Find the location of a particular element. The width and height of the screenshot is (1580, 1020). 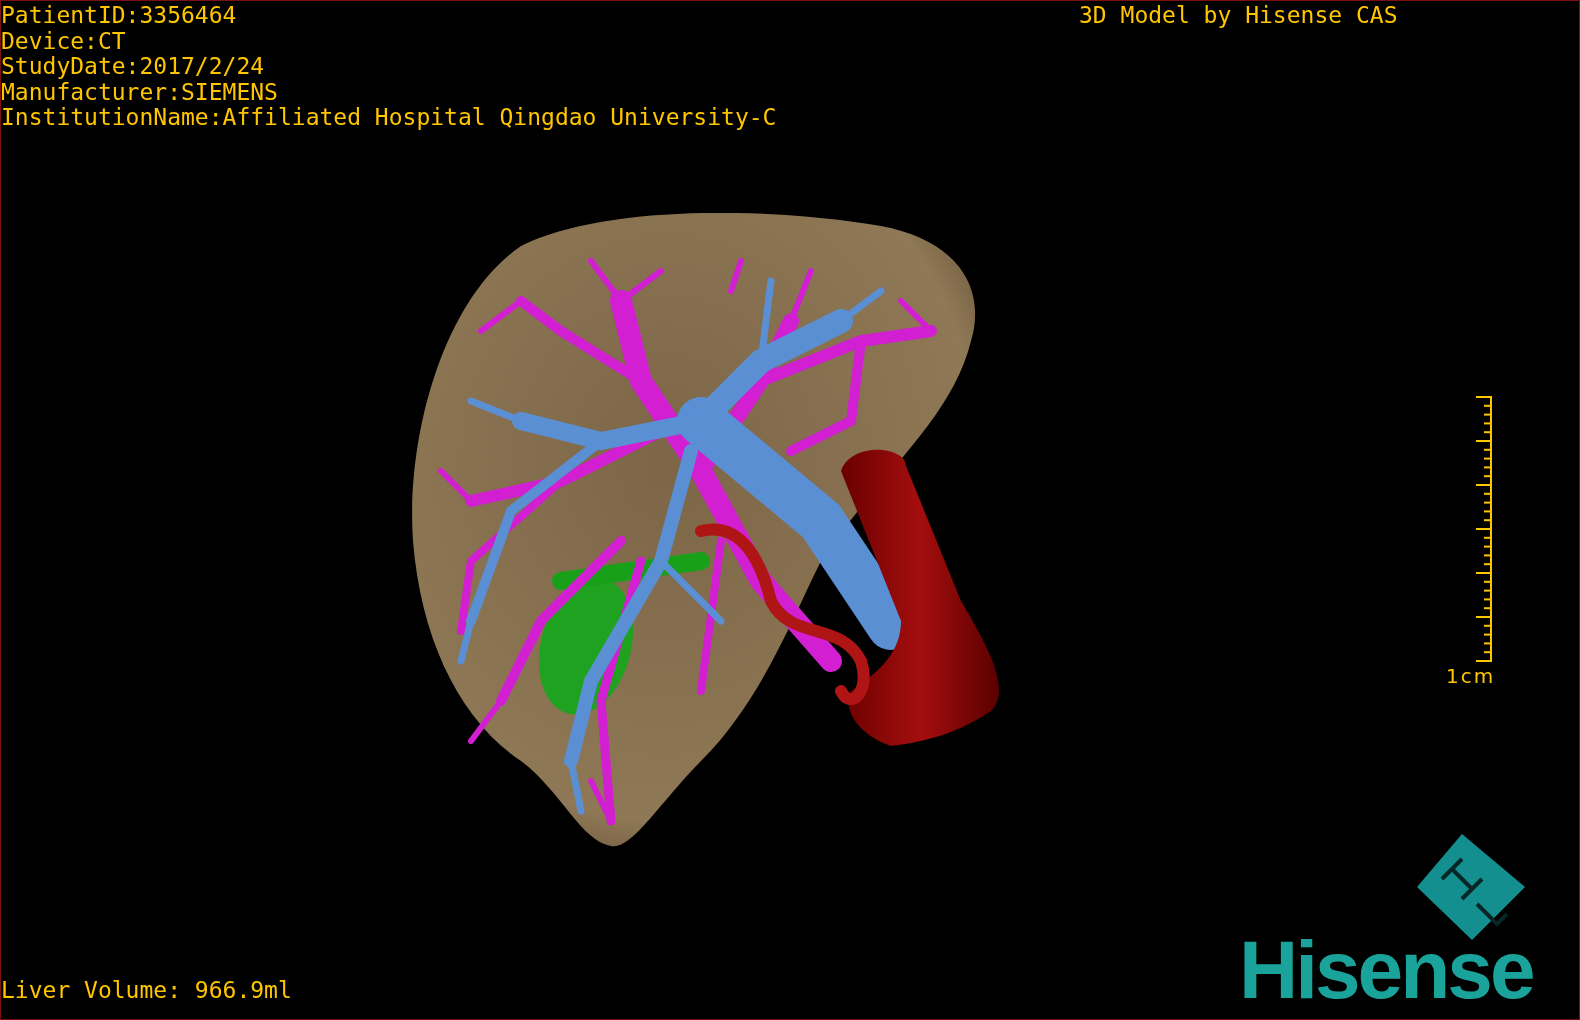

patient-info-line: StudyDate:2017/2/24 is located at coordinates (133, 67).